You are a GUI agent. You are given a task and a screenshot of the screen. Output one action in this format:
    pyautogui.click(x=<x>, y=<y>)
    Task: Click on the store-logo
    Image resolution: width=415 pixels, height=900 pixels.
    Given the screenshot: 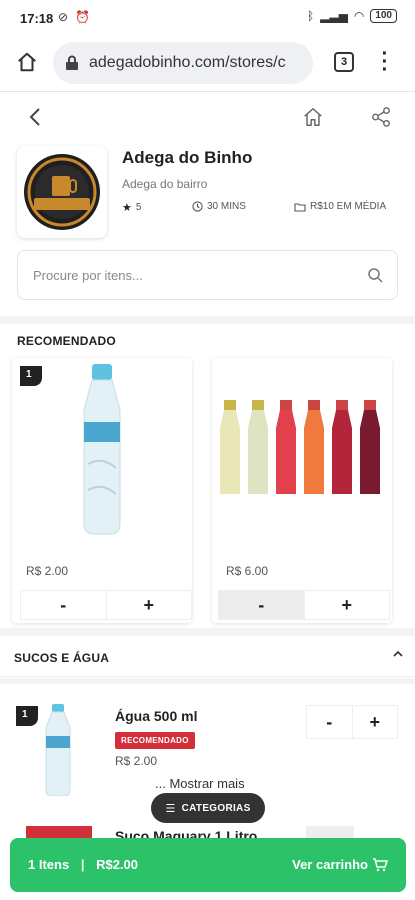 What is the action you would take?
    pyautogui.click(x=62, y=192)
    